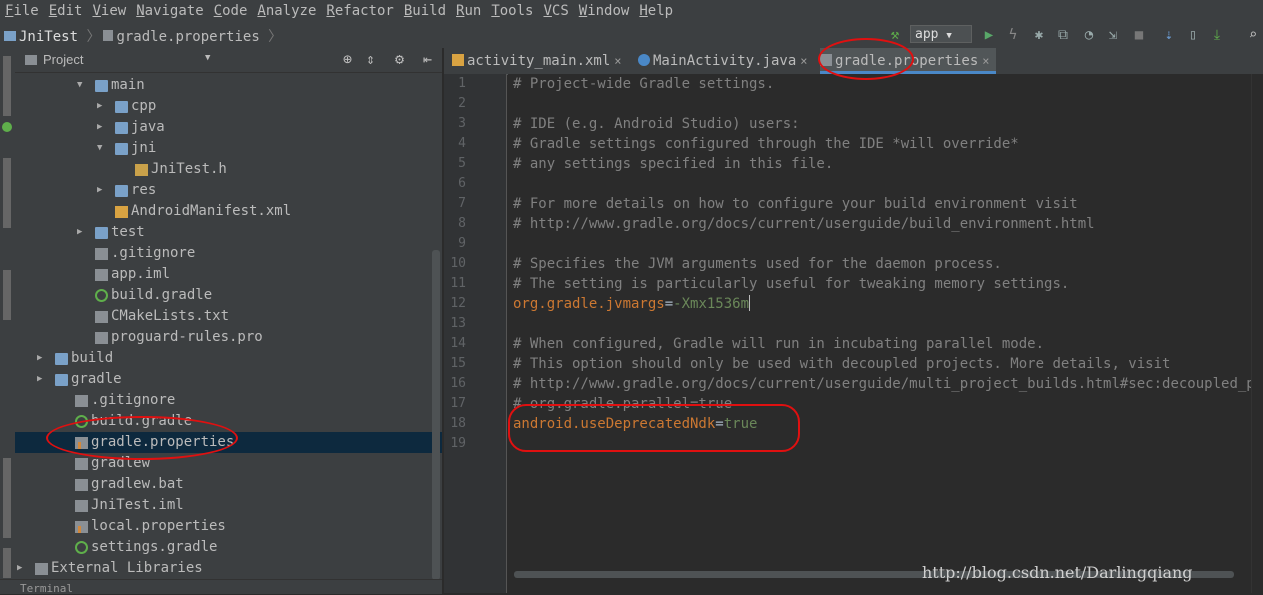 Image resolution: width=1263 pixels, height=595 pixels. I want to click on menu-analyze: Analyze, so click(286, 11).